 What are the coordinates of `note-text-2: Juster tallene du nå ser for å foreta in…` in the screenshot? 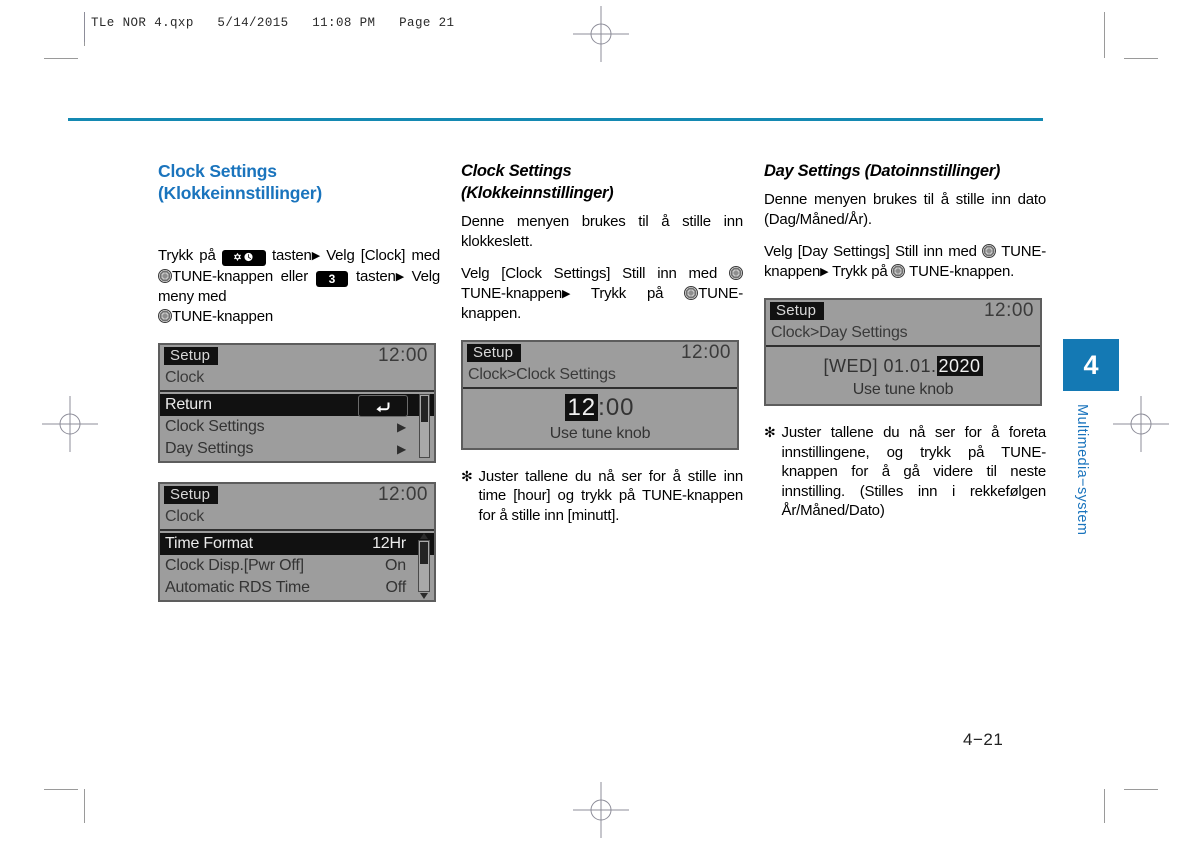 It's located at (914, 471).